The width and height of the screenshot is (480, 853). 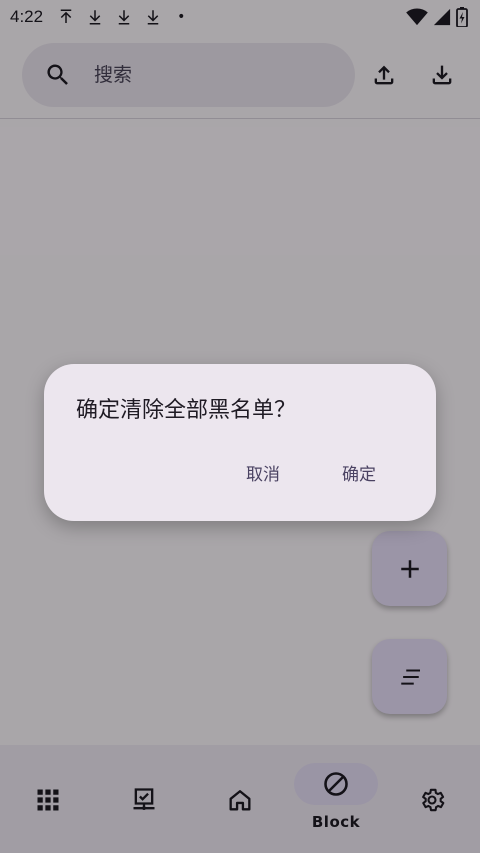 I want to click on confirm-button: 确定, so click(x=359, y=472).